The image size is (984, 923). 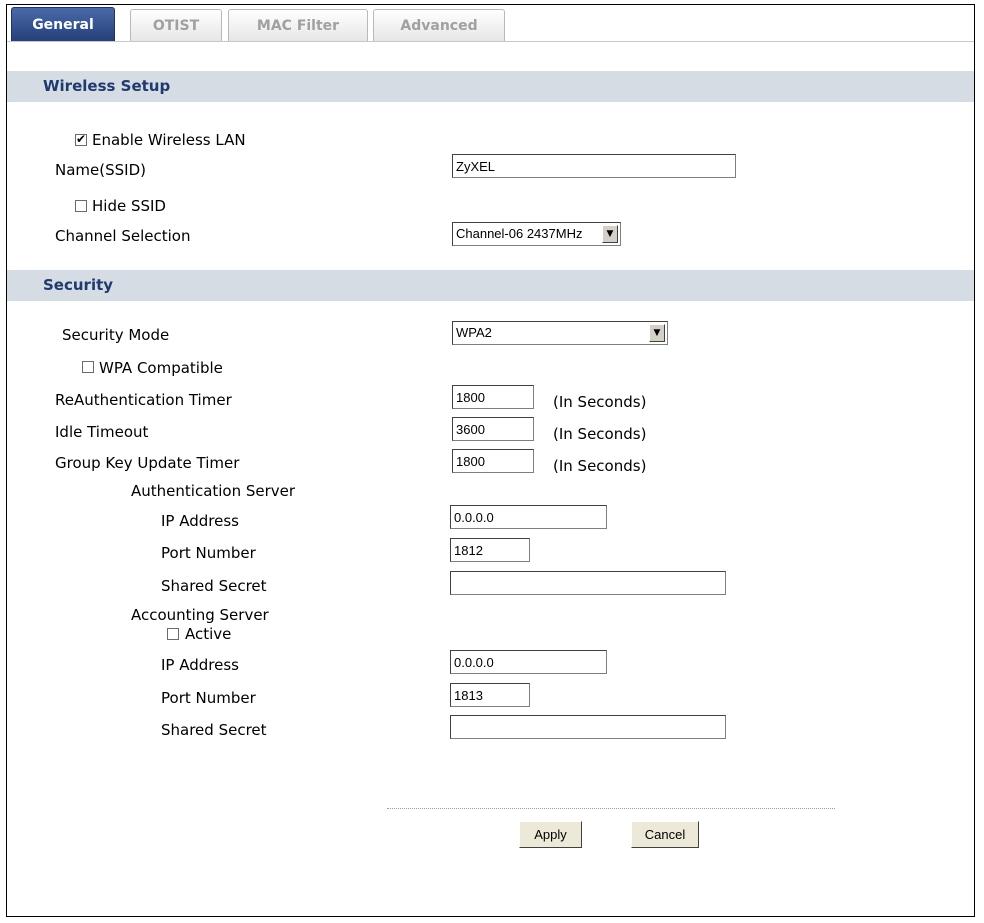 I want to click on auth-port-label: Port Number, so click(x=208, y=553).